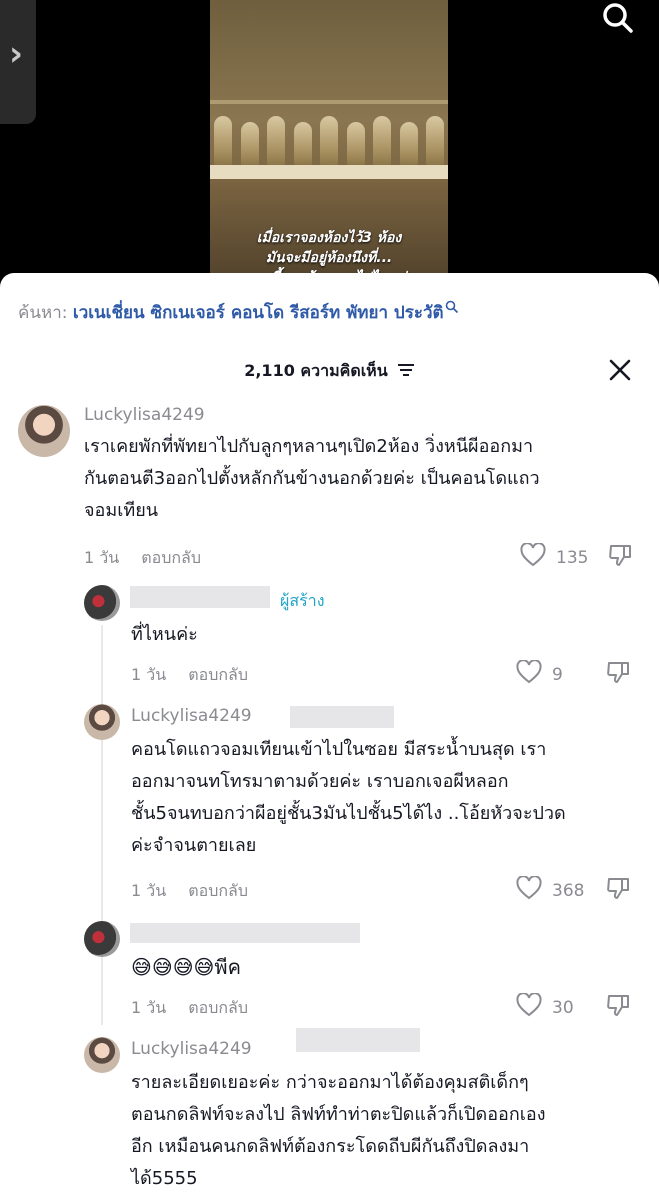 This screenshot has width=659, height=1200. Describe the element at coordinates (16, 54) in the screenshot. I see `chevron-right-icon: ›` at that location.